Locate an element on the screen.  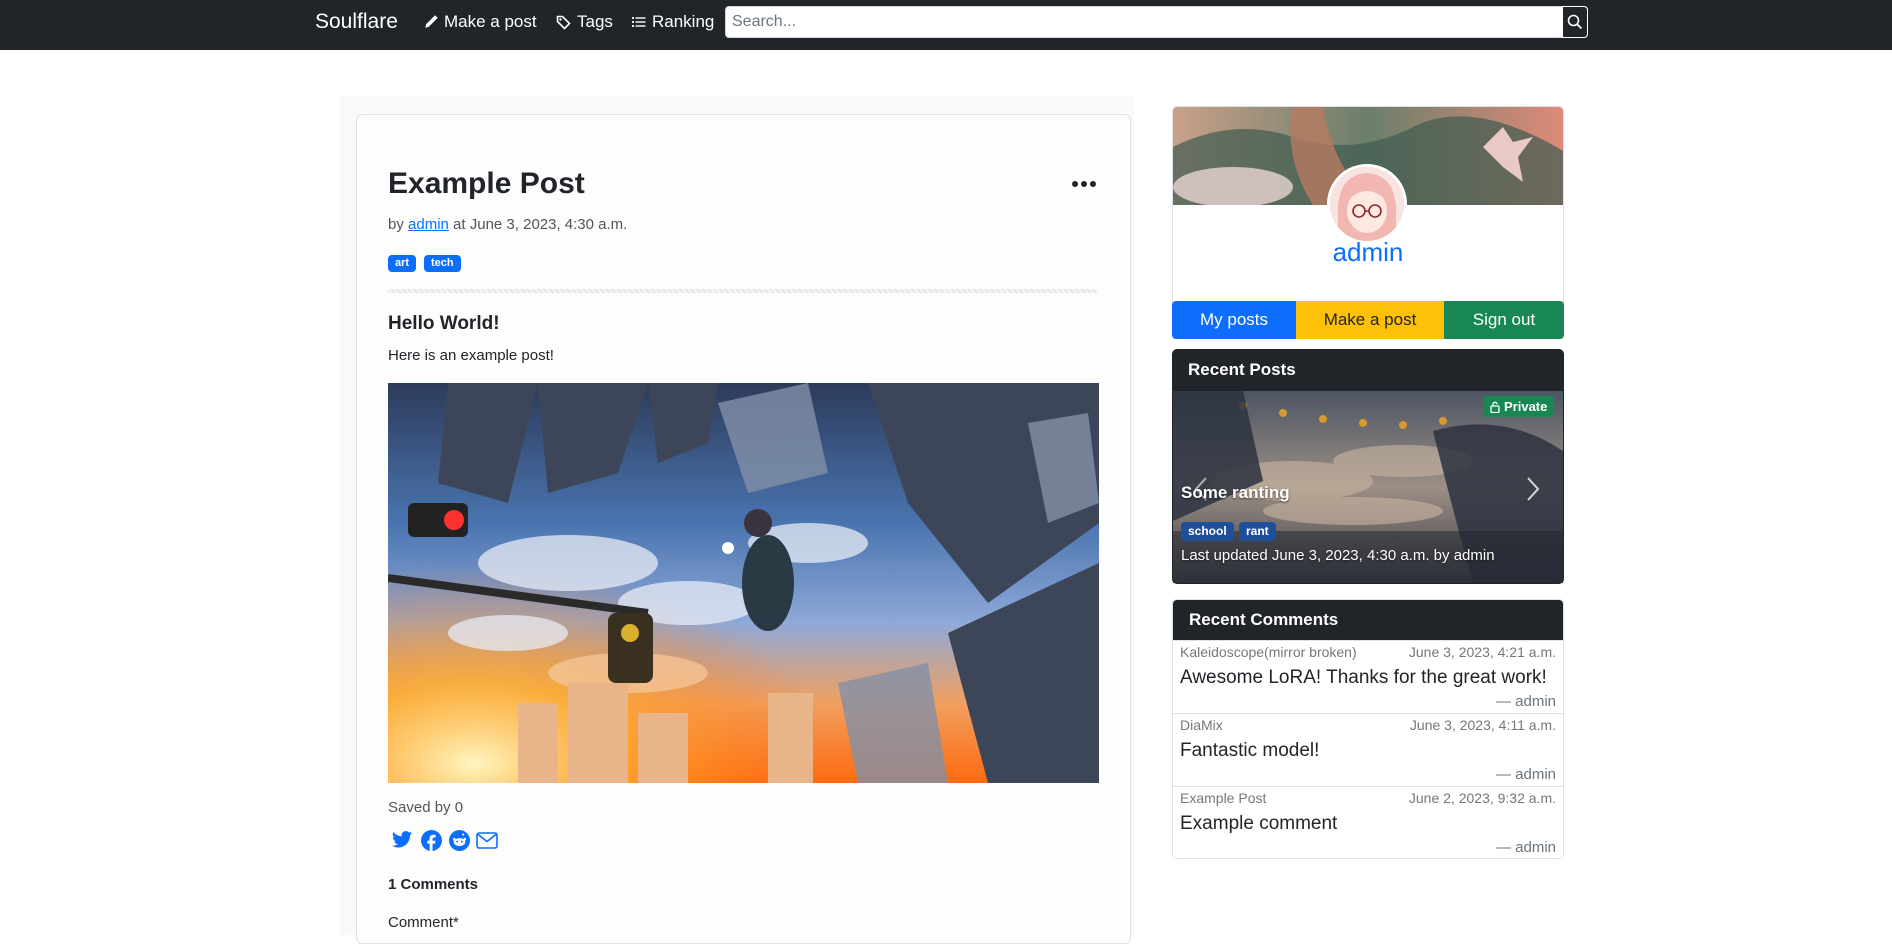
recent-comments-header: Recent Comments is located at coordinates (1368, 620).